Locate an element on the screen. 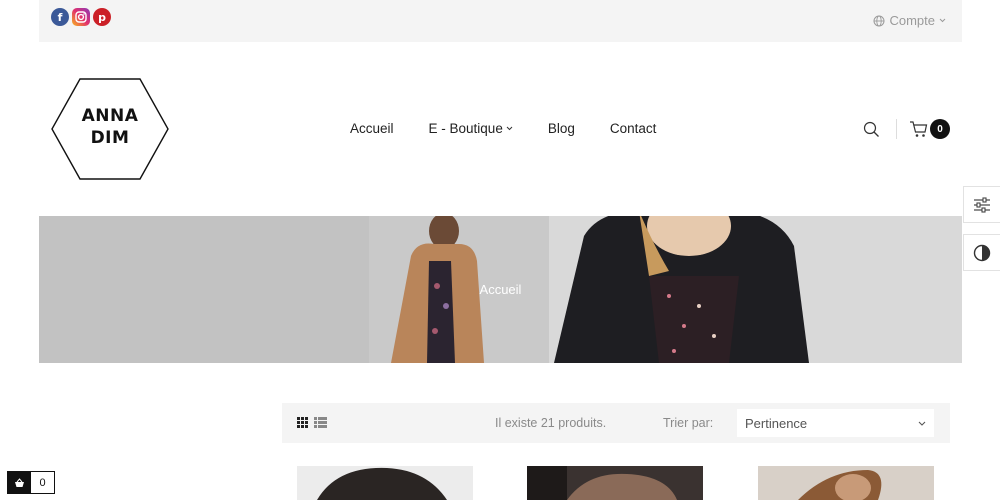  pinterest-icon: p is located at coordinates (102, 17).